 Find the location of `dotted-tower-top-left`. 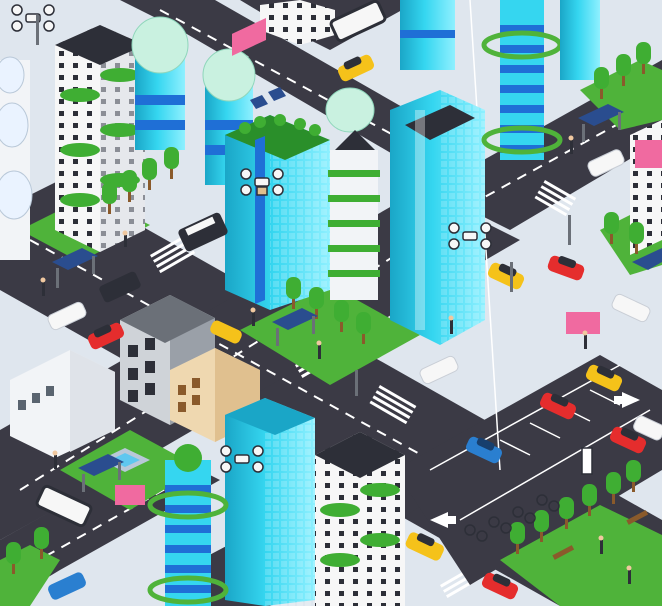

dotted-tower-top-left is located at coordinates (100, 138).